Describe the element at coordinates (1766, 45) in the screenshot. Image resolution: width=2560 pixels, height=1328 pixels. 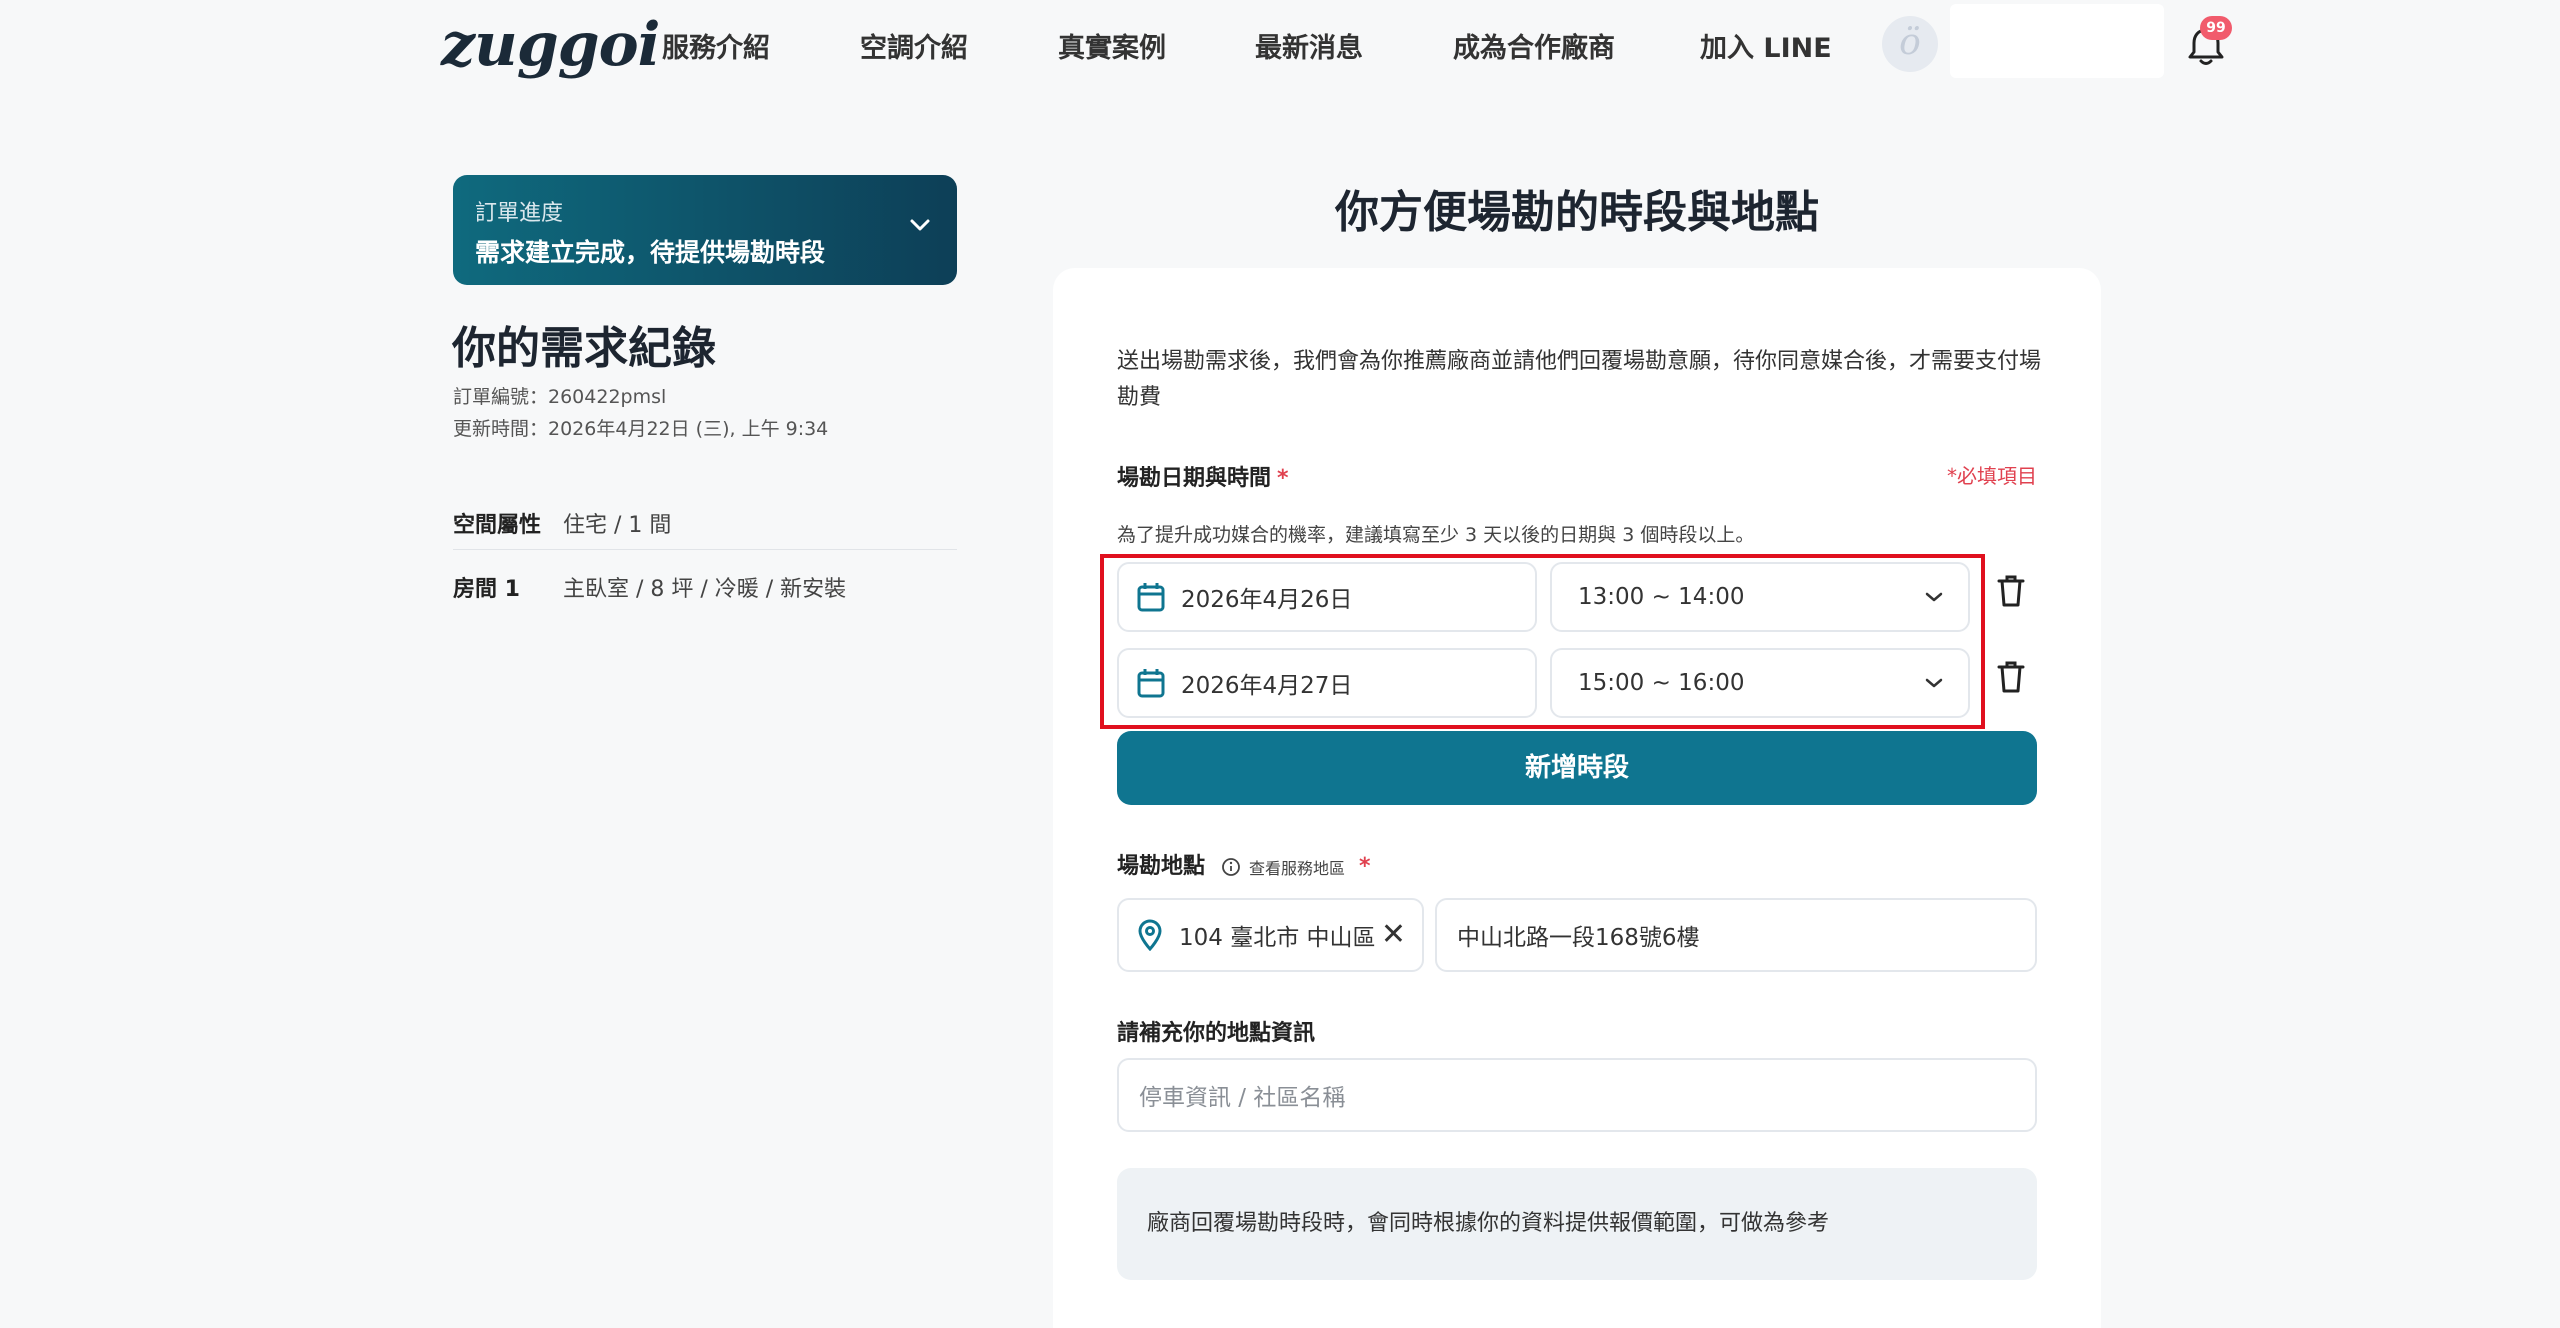
I see `nav-line: 加入 LINE` at that location.